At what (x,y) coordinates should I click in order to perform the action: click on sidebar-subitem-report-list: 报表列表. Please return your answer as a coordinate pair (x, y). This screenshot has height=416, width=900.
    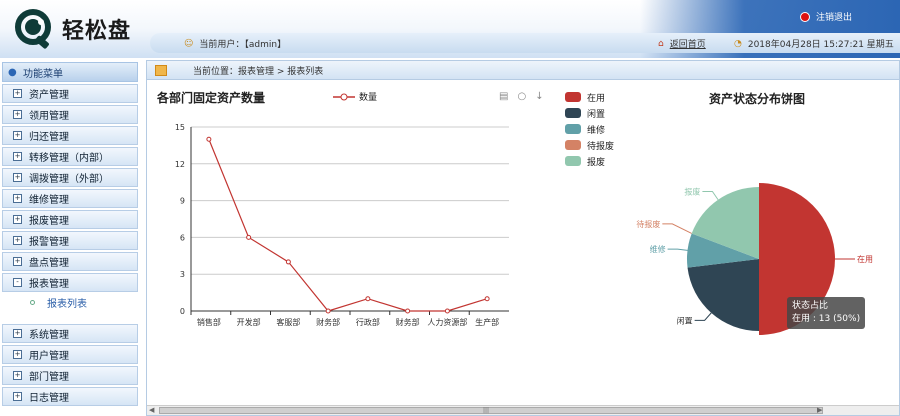
    Looking at the image, I should click on (70, 302).